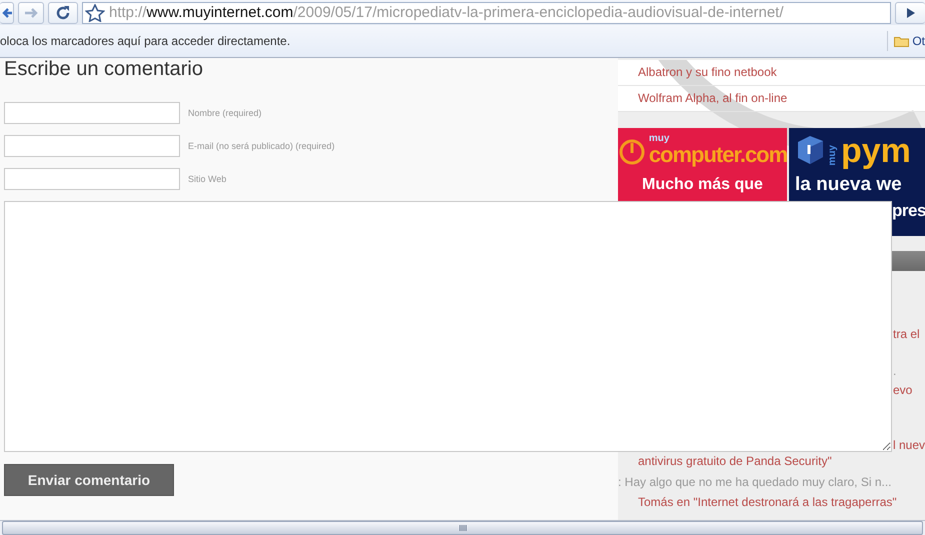  I want to click on field-label: Sitio Web, so click(207, 179).